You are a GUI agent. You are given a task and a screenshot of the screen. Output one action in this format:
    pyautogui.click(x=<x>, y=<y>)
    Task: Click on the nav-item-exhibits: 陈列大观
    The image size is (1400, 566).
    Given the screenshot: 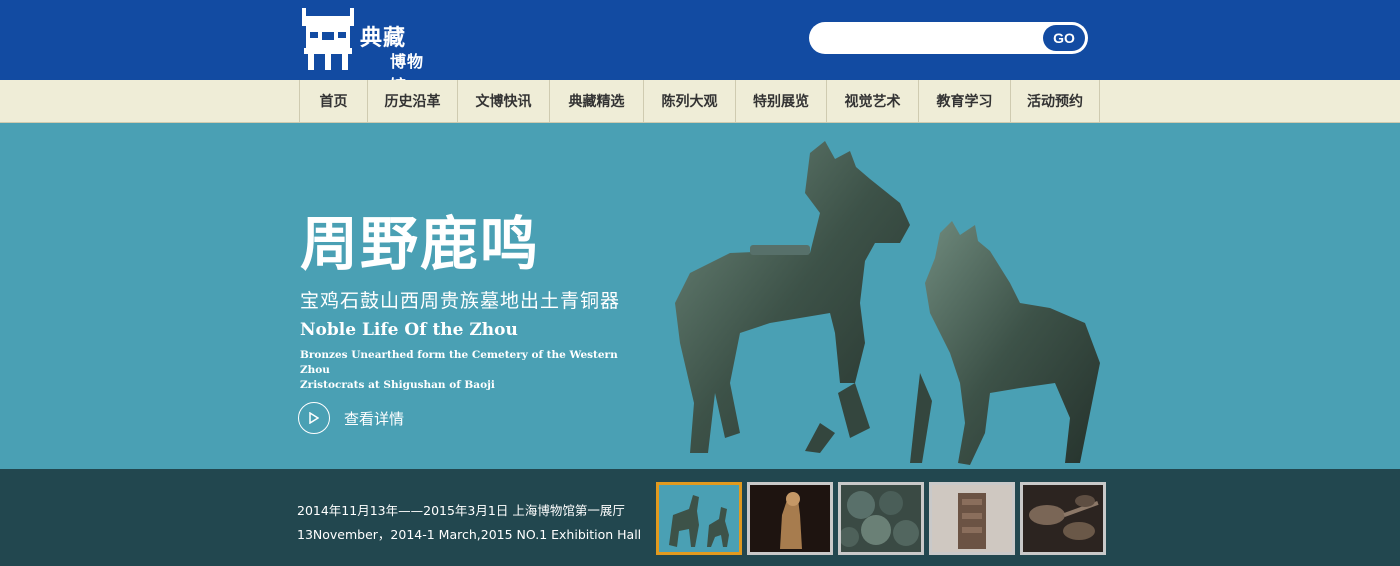 What is the action you would take?
    pyautogui.click(x=690, y=101)
    